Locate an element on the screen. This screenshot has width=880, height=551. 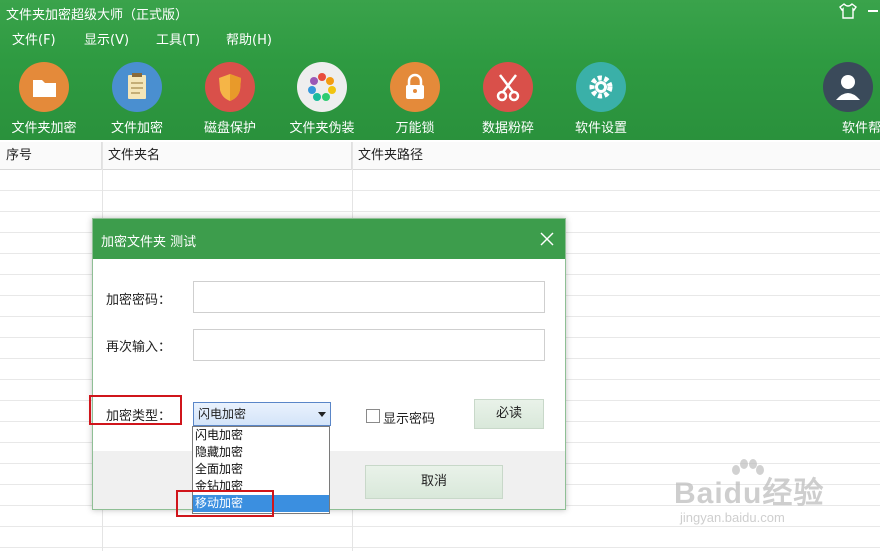
minimize-button is located at coordinates (872, 10).